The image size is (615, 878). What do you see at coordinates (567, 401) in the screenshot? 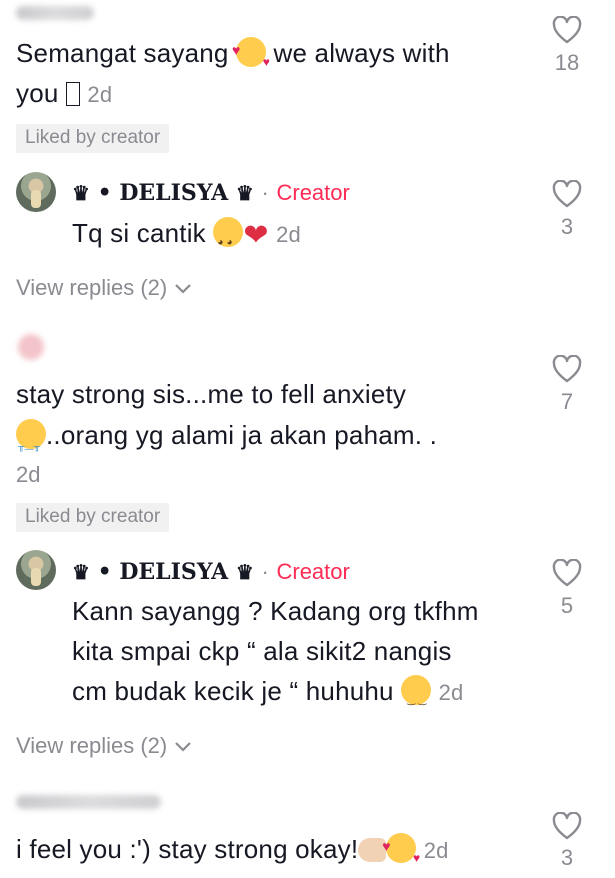
I see `like-count: 7` at bounding box center [567, 401].